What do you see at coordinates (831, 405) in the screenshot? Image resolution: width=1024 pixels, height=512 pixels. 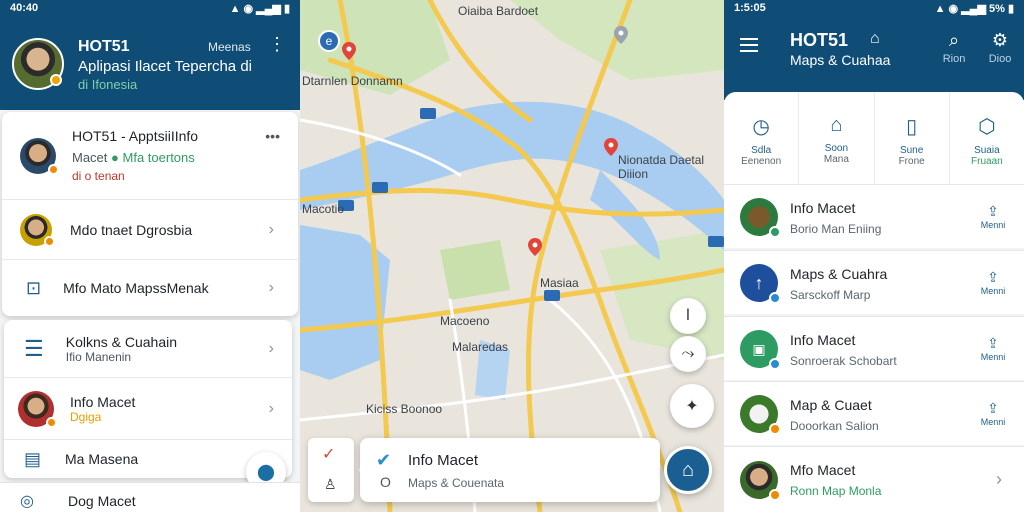 I see `list-item-title: Map & Cuaet` at bounding box center [831, 405].